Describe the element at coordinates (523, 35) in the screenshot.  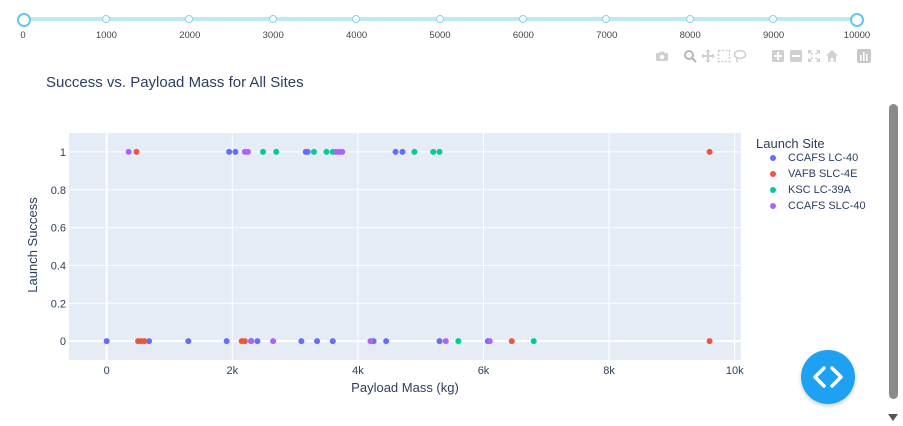
I see `slider-tick-label: 6000` at that location.